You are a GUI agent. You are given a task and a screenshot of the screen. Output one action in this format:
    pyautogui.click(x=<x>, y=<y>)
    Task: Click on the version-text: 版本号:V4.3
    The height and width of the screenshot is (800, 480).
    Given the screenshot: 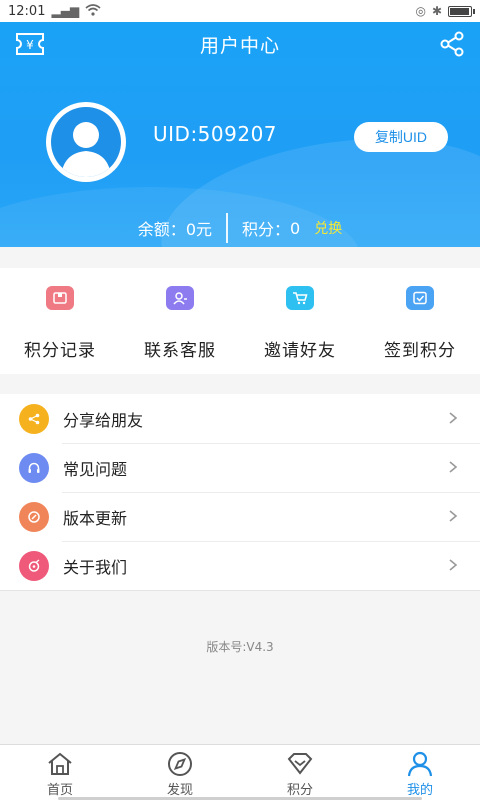 What is the action you would take?
    pyautogui.click(x=240, y=647)
    